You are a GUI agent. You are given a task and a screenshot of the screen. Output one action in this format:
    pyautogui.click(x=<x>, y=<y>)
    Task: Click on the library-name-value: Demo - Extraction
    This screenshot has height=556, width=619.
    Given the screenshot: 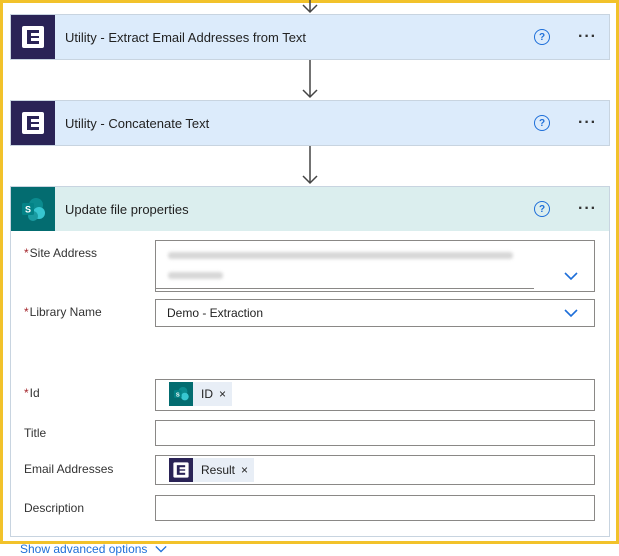 What is the action you would take?
    pyautogui.click(x=215, y=313)
    